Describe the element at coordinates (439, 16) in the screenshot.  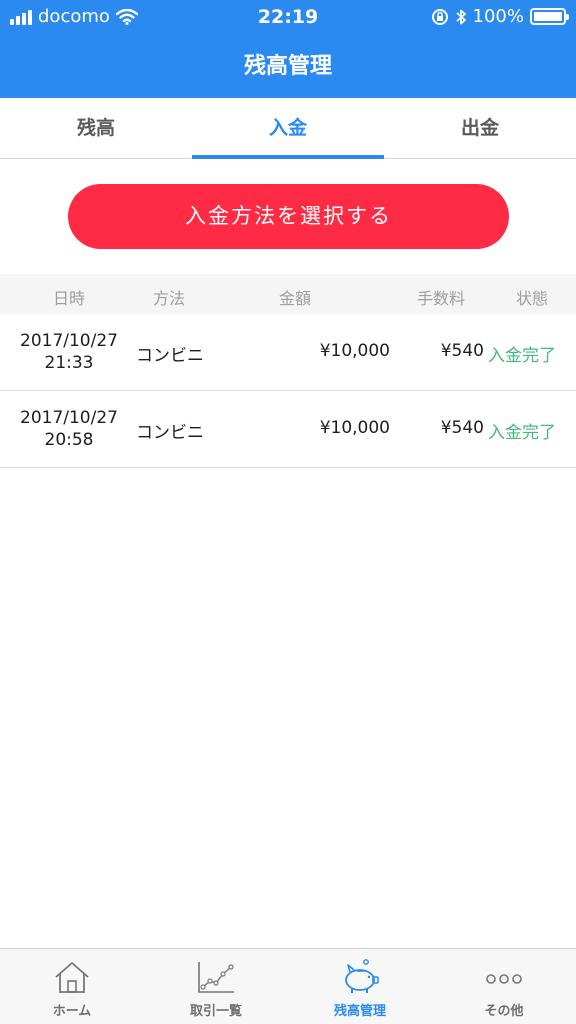
I see `rotation-lock-icon` at that location.